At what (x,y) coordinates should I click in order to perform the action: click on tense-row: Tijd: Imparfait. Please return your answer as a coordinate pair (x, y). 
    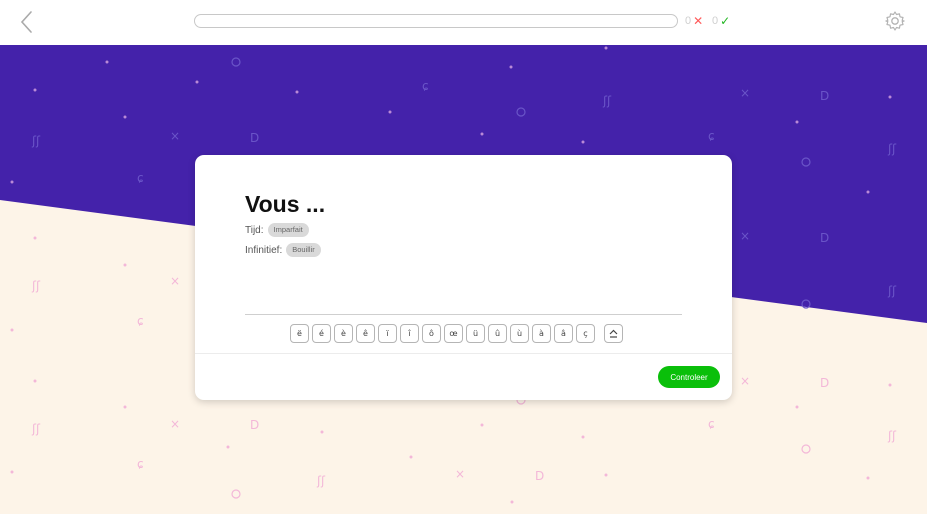
    Looking at the image, I should click on (277, 230).